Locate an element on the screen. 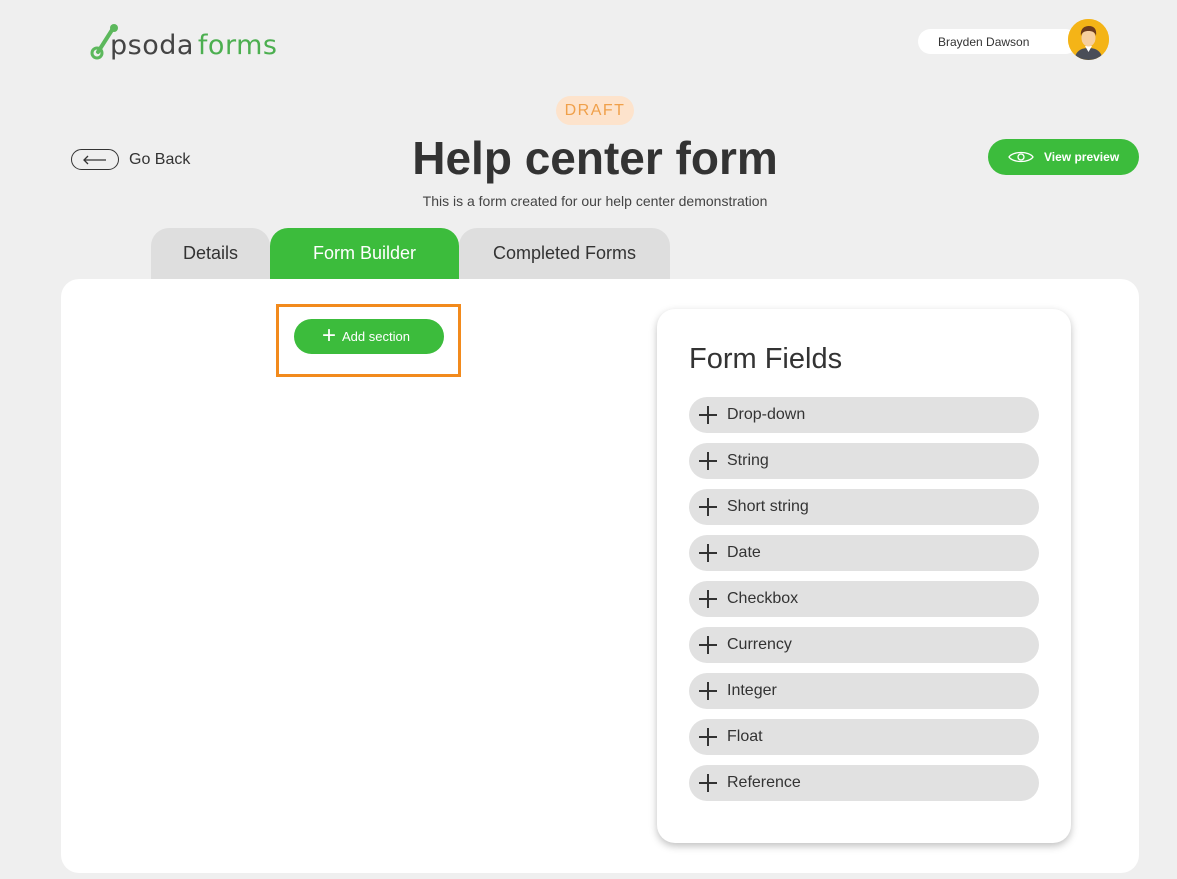 Image resolution: width=1177 pixels, height=879 pixels. go-back-label: Go Back is located at coordinates (160, 159).